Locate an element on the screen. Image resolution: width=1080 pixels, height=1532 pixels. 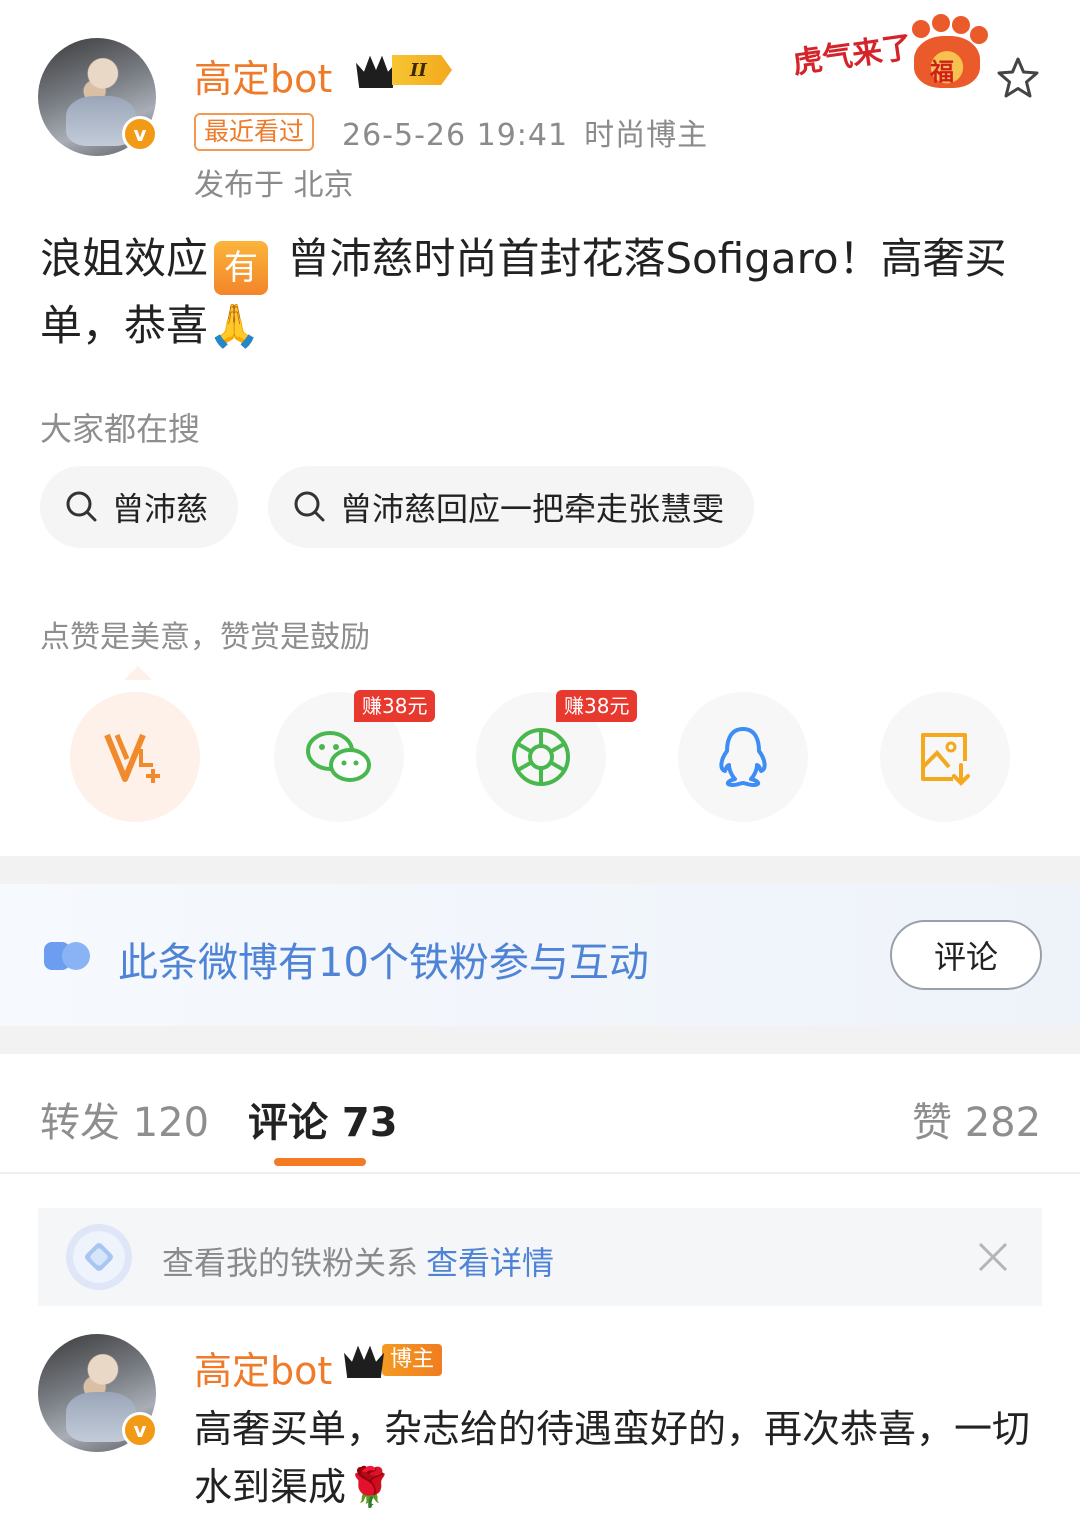
active-tab-indicator is located at coordinates (320, 1162).